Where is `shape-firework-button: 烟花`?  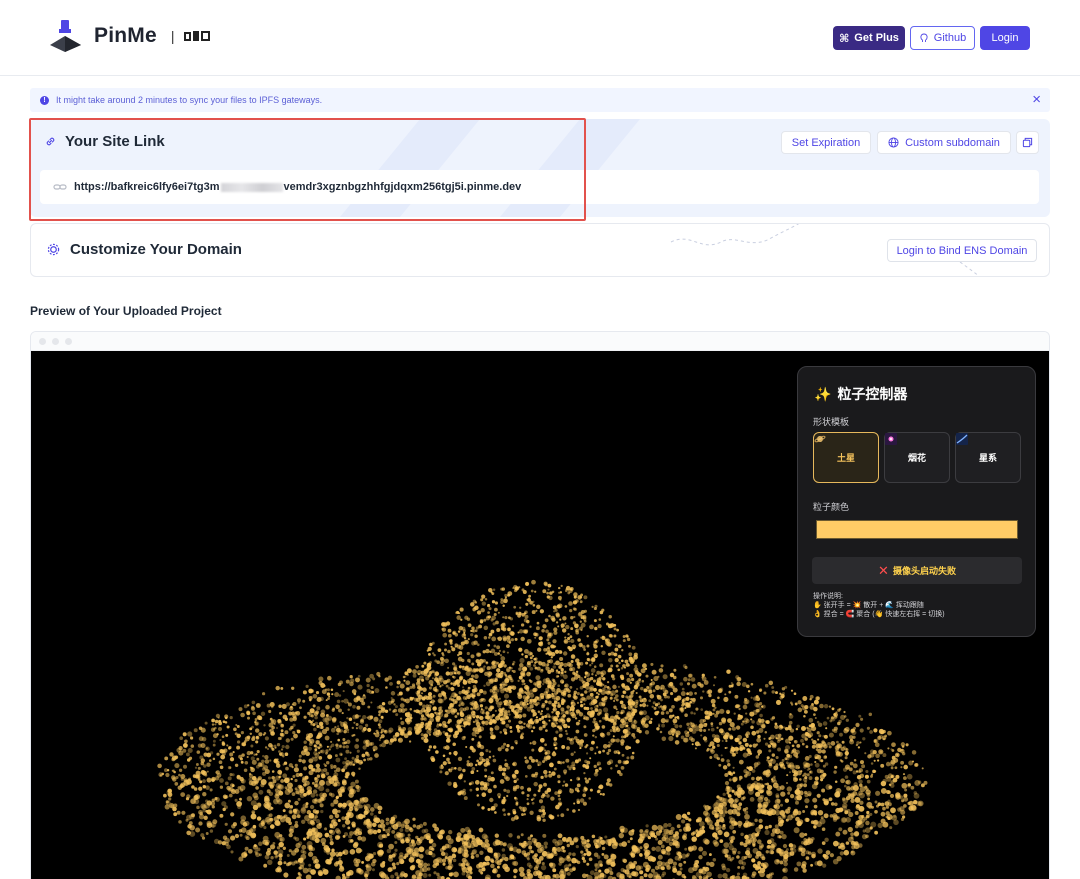
shape-firework-button: 烟花 is located at coordinates (917, 457).